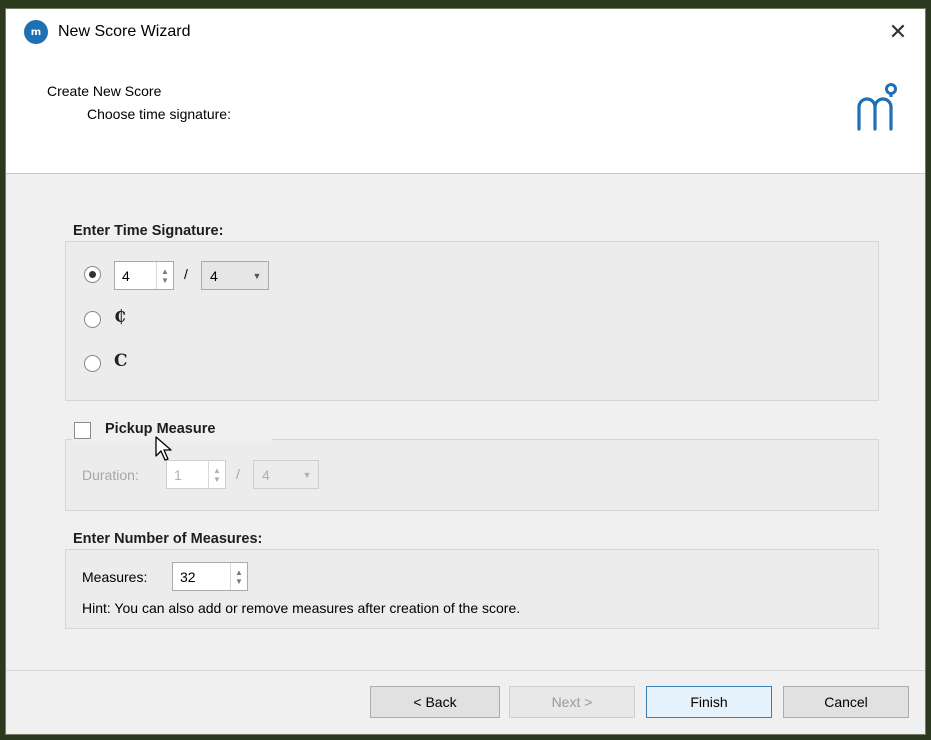  I want to click on duration-label: Duration:, so click(110, 475).